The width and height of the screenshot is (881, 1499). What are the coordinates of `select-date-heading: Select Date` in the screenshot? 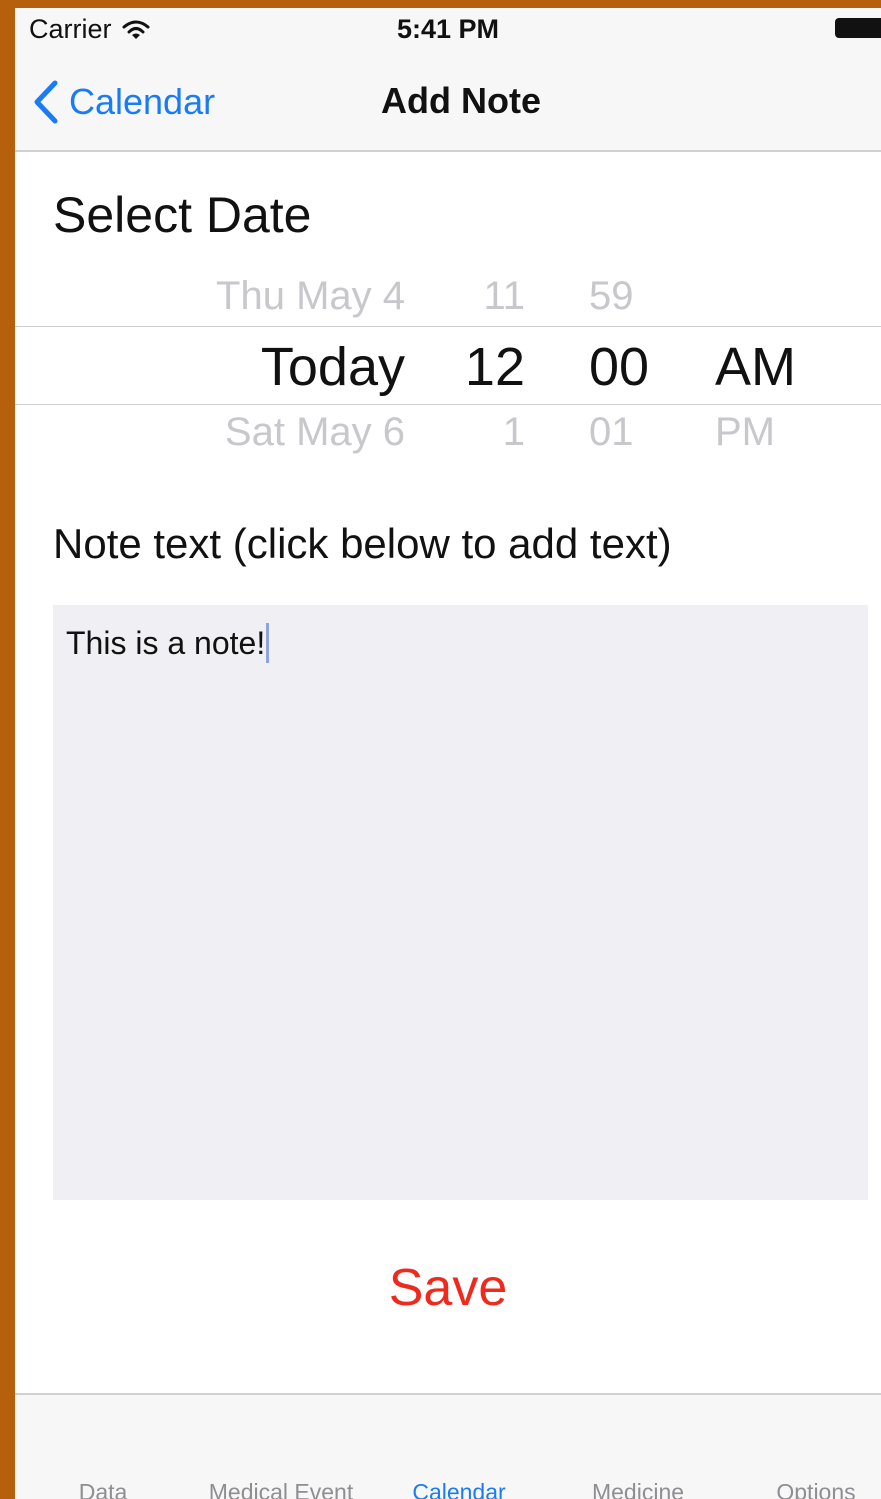 It's located at (182, 215).